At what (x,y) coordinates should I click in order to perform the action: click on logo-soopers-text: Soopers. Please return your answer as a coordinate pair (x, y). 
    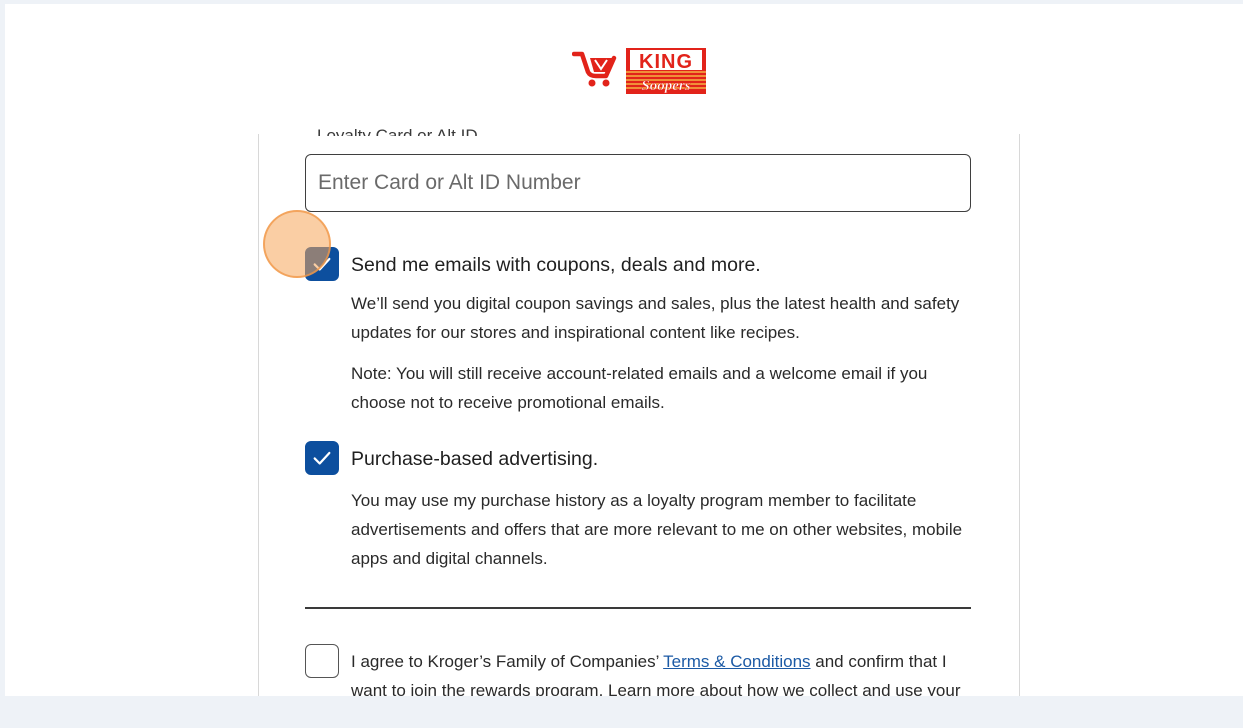
    Looking at the image, I should click on (665, 86).